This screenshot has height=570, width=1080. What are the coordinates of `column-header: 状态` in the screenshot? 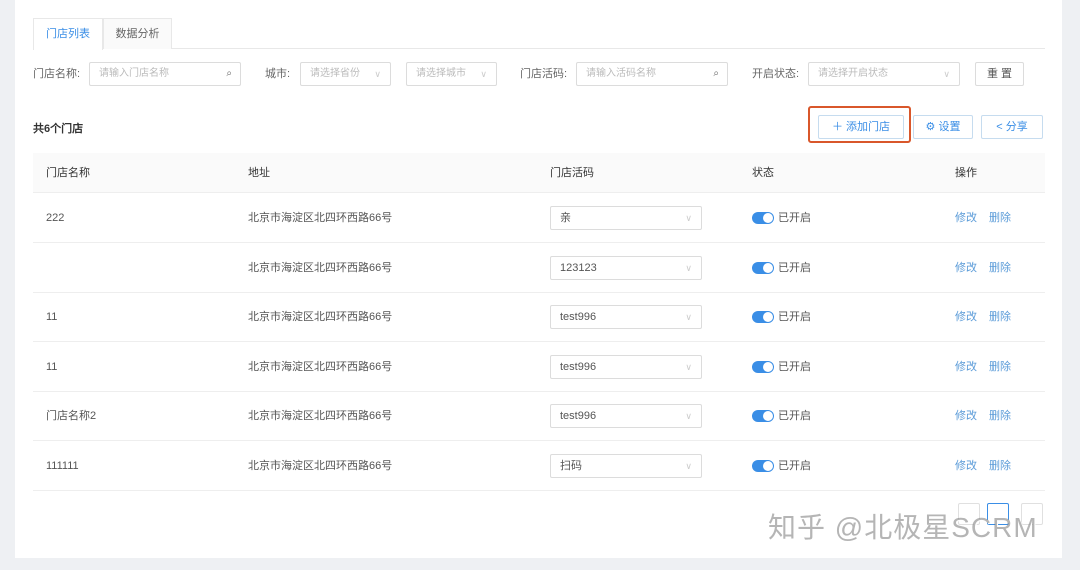 It's located at (763, 173).